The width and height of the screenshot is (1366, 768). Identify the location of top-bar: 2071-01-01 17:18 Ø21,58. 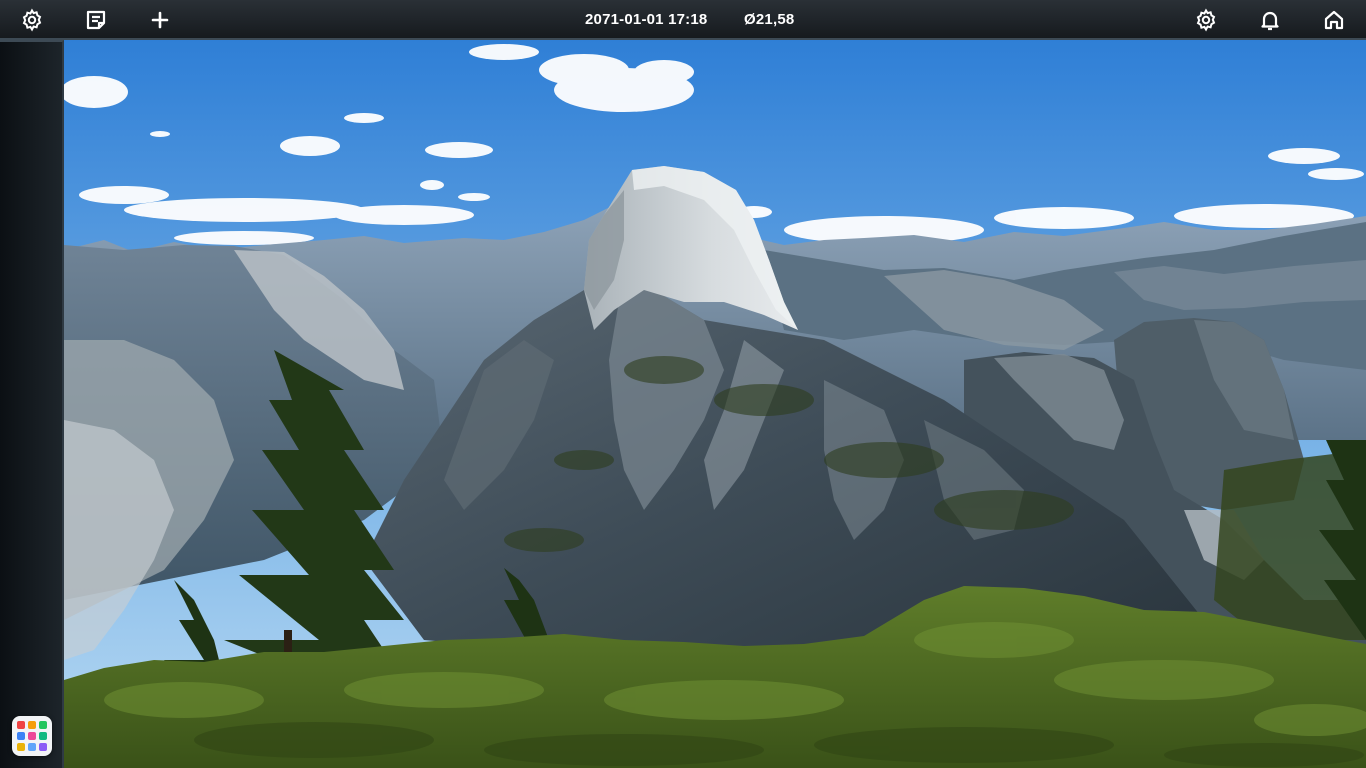
(683, 20).